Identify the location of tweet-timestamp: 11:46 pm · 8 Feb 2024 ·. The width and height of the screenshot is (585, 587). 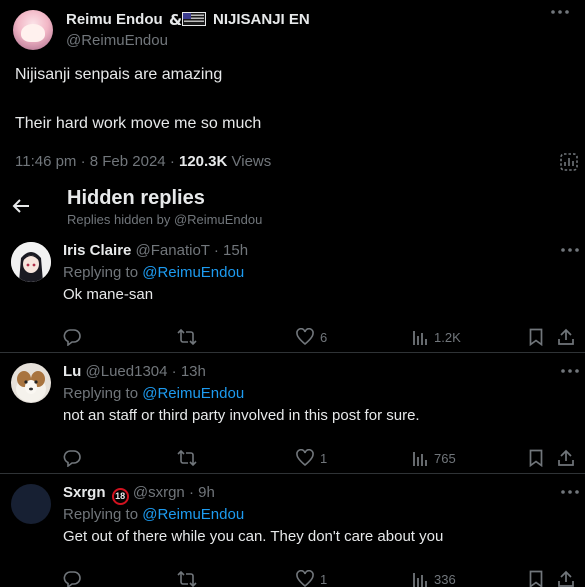
(97, 161).